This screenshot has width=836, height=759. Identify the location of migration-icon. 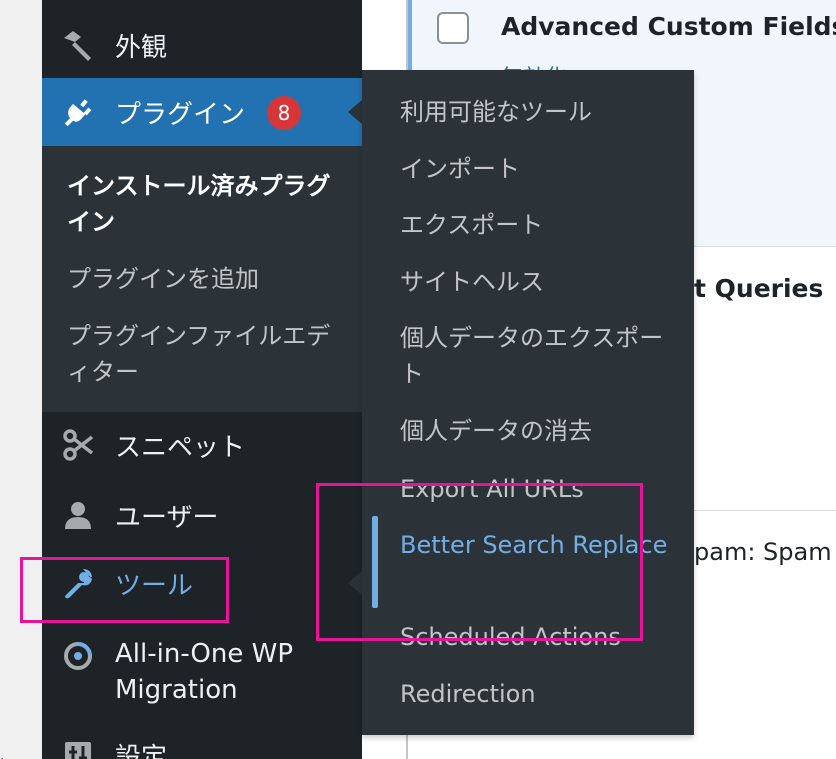
(78, 656).